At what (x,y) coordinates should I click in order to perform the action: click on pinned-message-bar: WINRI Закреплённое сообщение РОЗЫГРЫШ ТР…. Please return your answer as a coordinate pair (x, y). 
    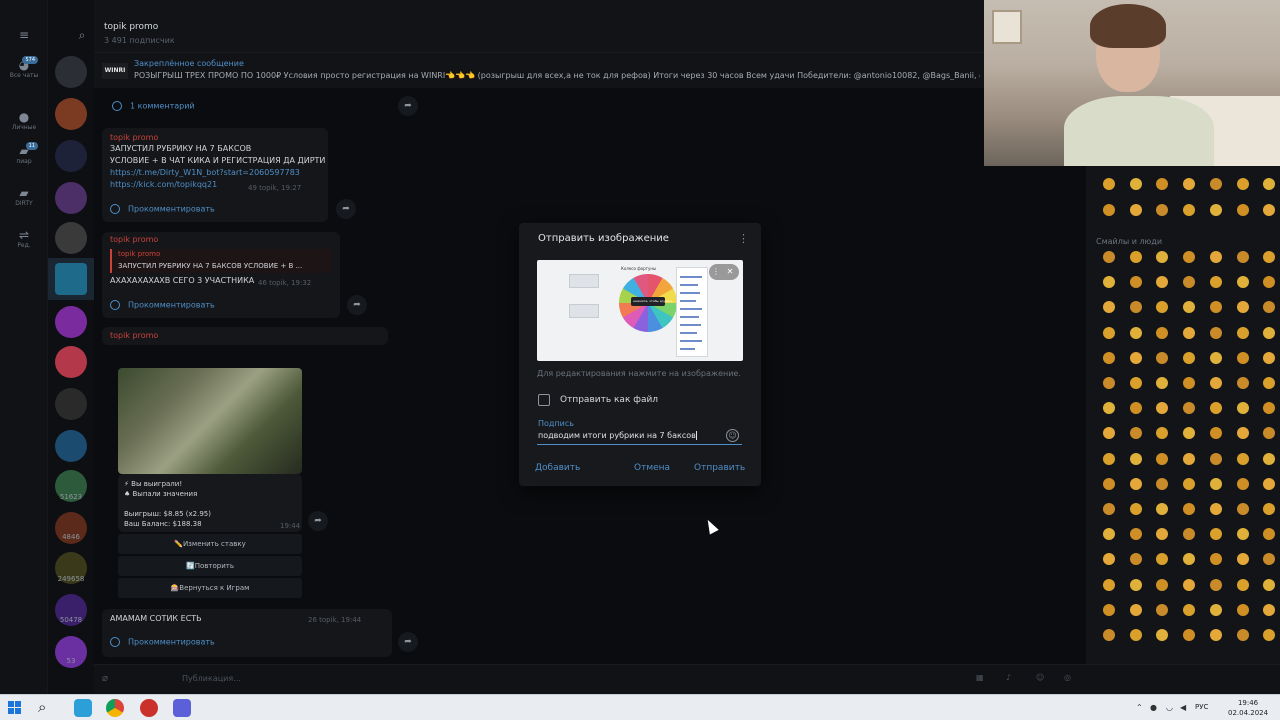
    Looking at the image, I should click on (539, 70).